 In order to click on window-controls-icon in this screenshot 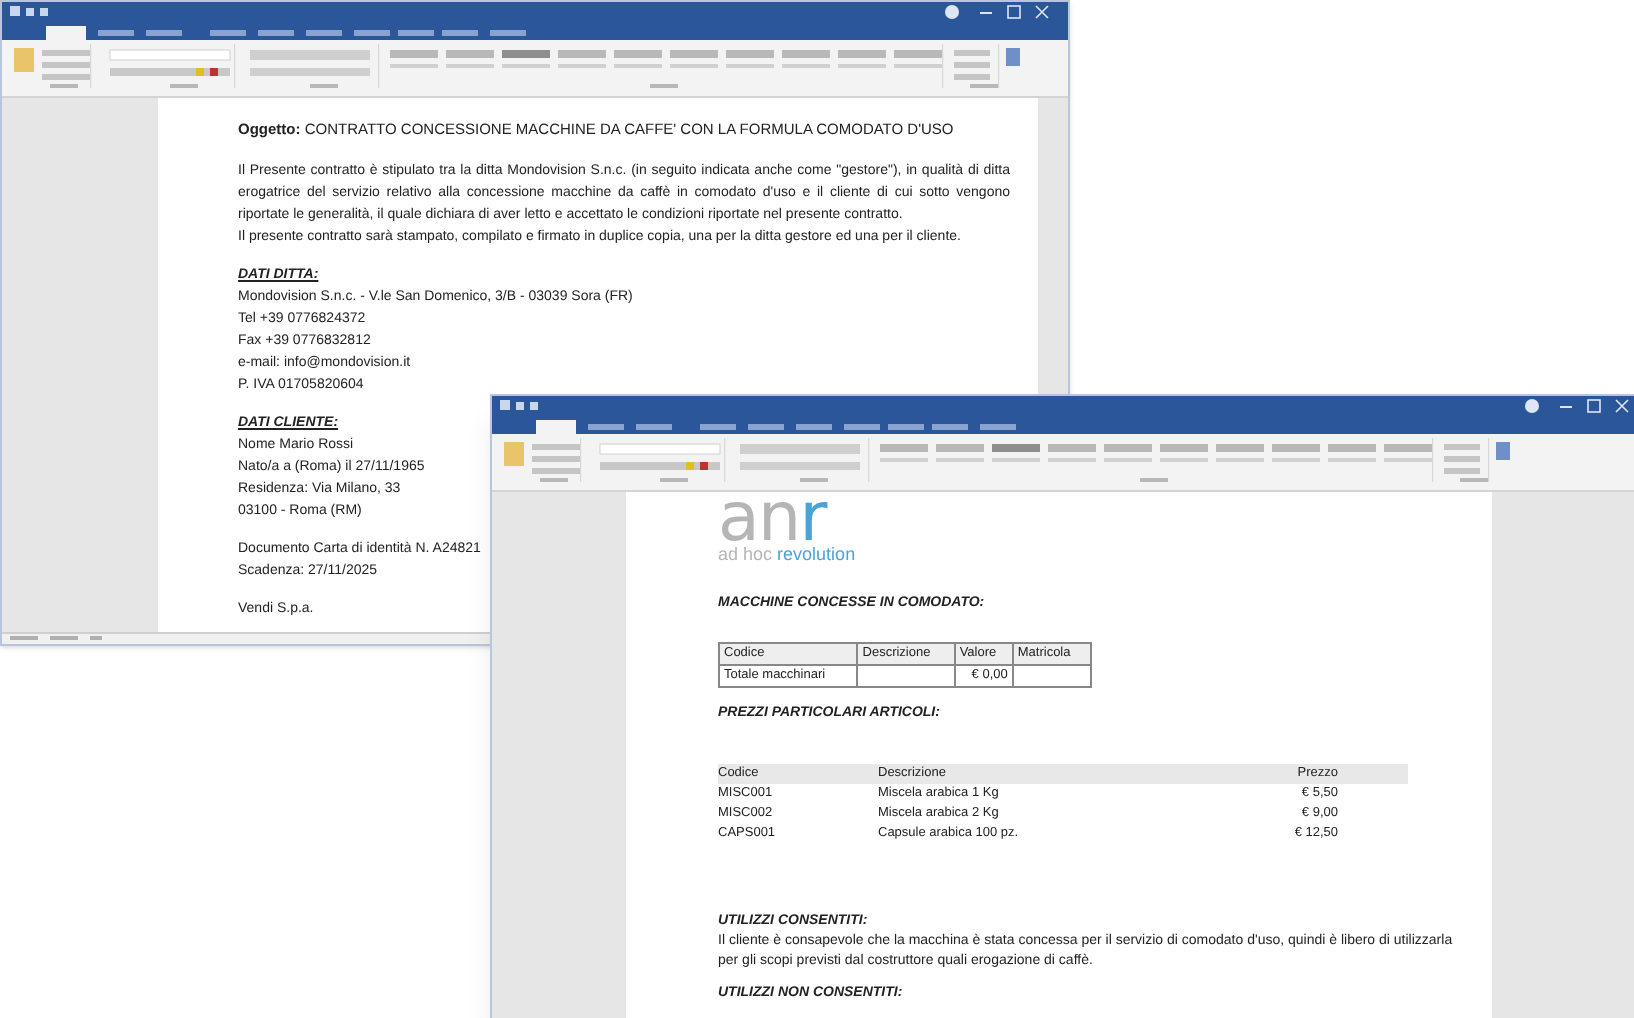, I will do `click(1577, 406)`.